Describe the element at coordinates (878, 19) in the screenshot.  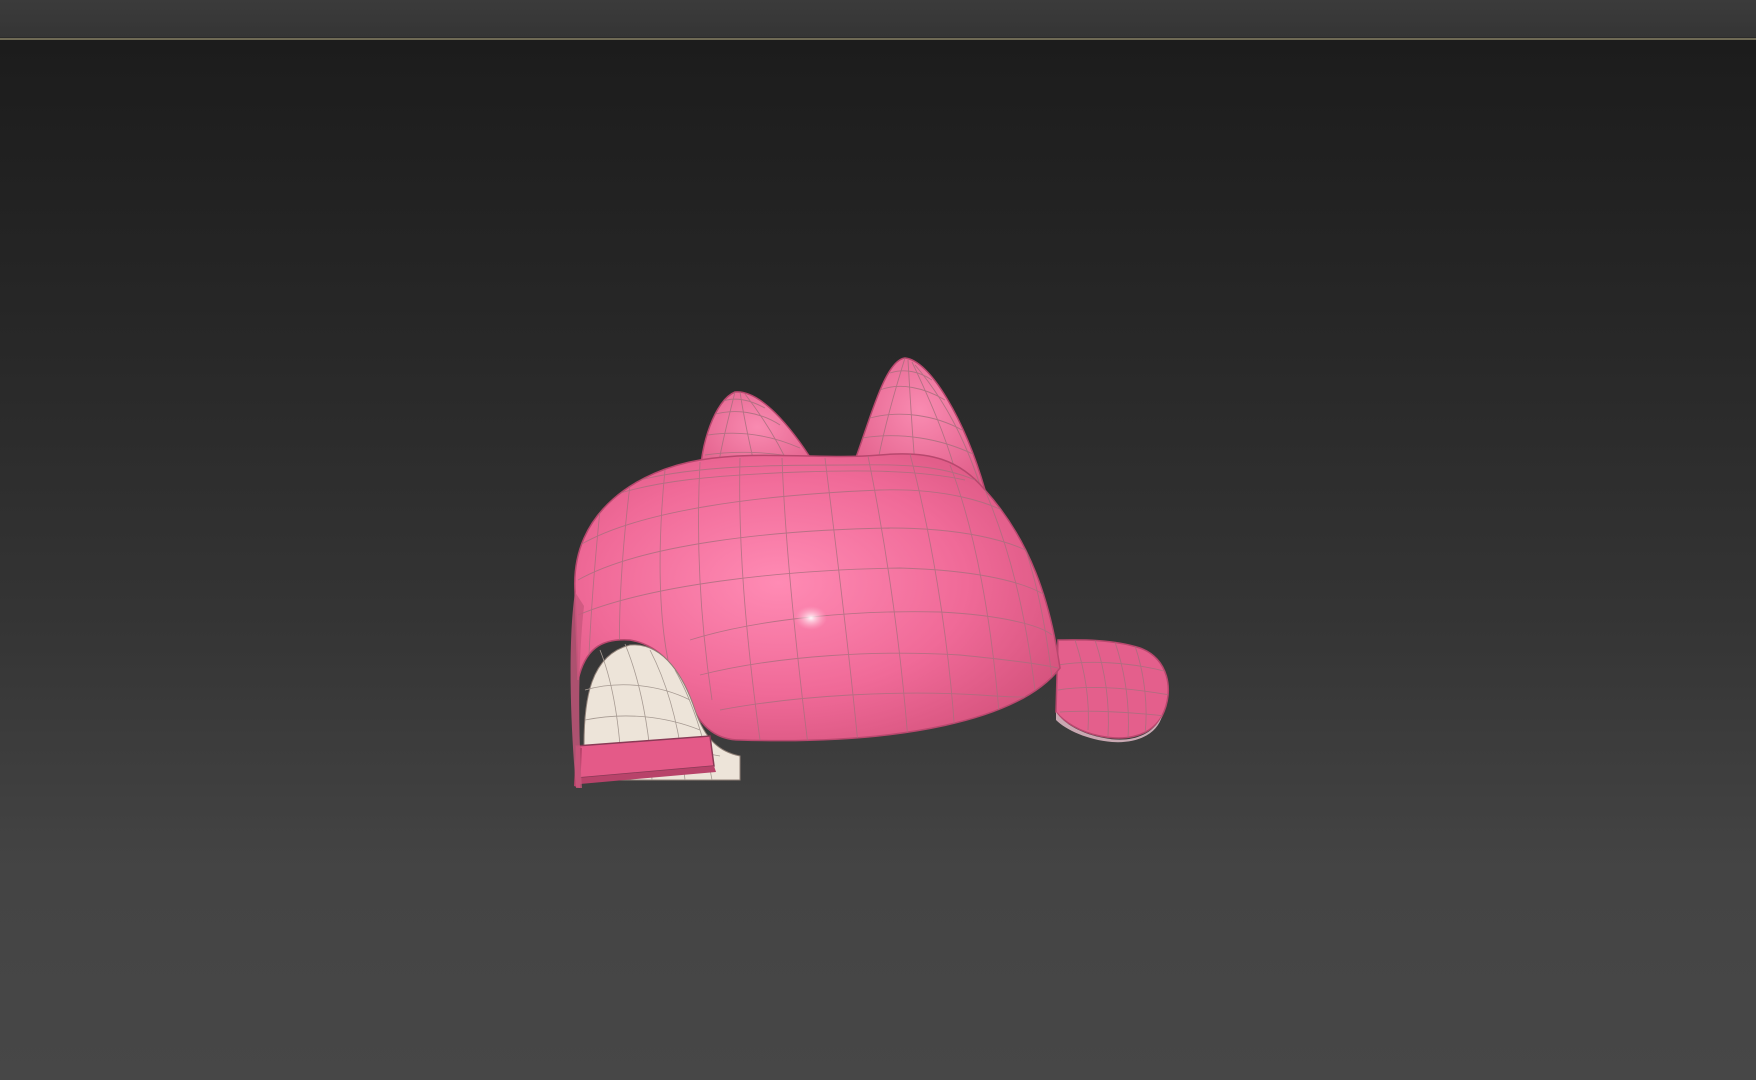
I see `title-bar` at that location.